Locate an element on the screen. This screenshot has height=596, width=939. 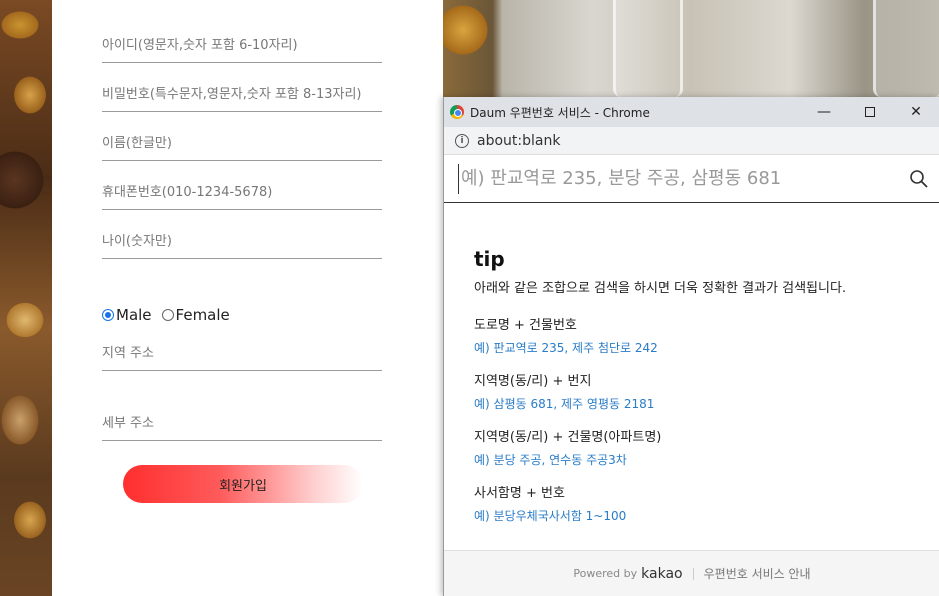
close-icon: ✕ is located at coordinates (916, 112).